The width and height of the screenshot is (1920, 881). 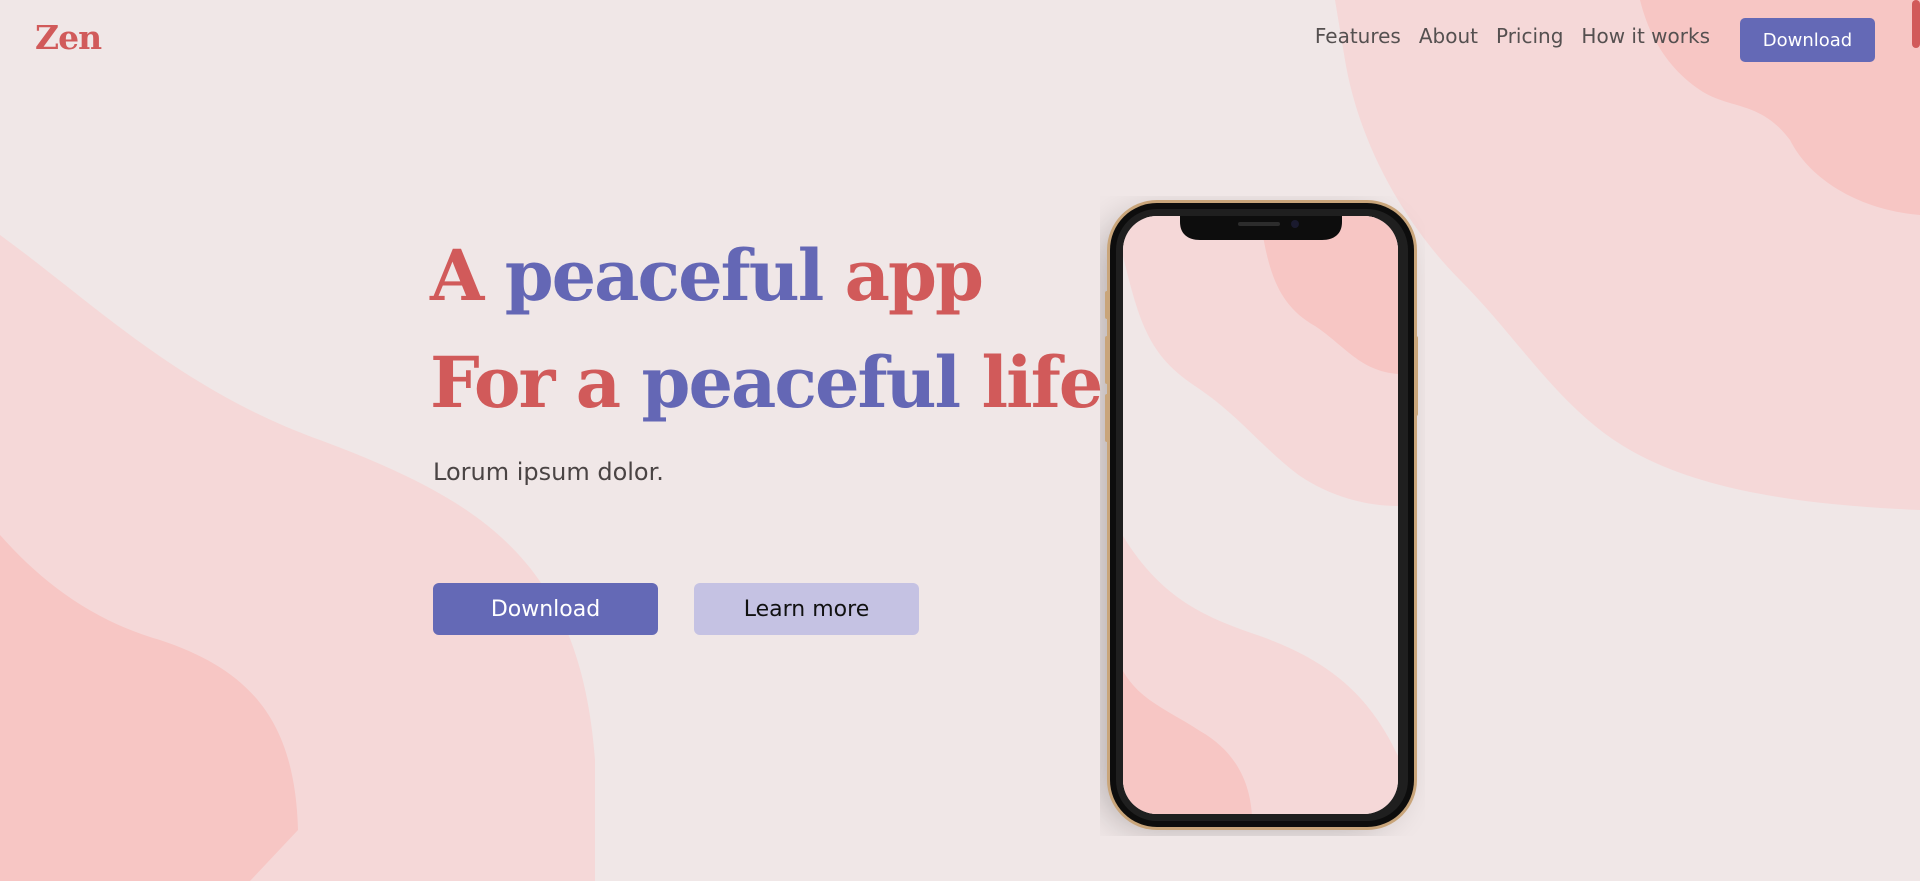 What do you see at coordinates (806, 609) in the screenshot?
I see `learn-more-button: Learn more` at bounding box center [806, 609].